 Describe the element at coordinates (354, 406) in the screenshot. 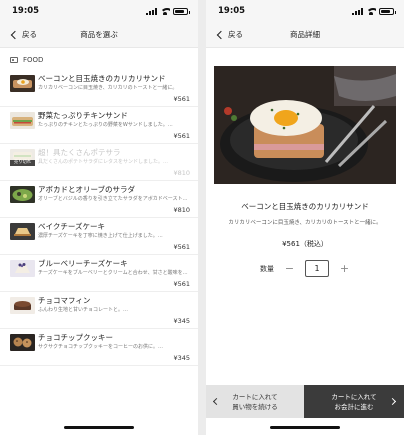

I see `checkout-line-2: お会計に進む` at that location.